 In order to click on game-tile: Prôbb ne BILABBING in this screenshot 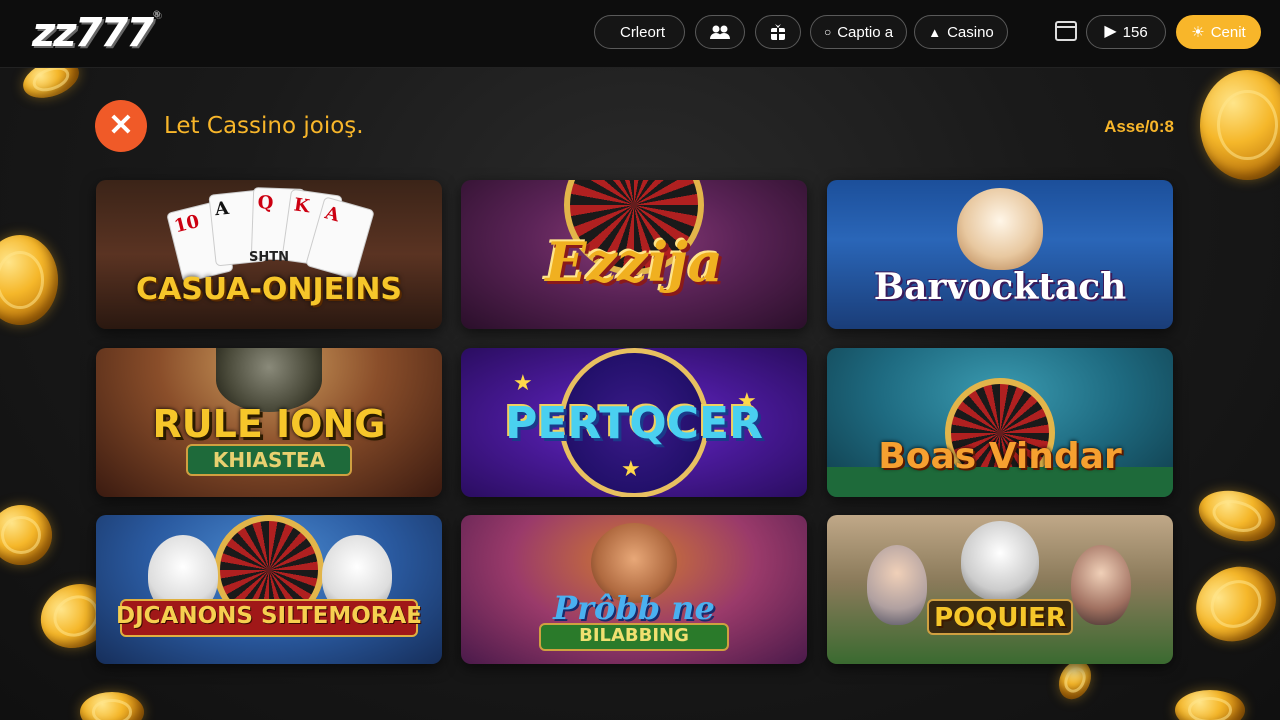, I will do `click(634, 589)`.